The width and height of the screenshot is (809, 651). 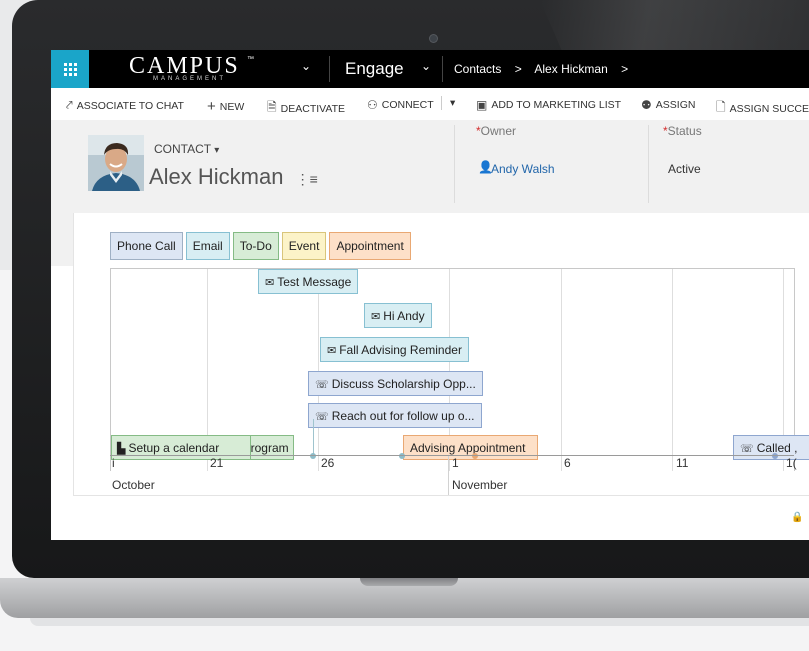 What do you see at coordinates (684, 169) in the screenshot?
I see `status-value: Active` at bounding box center [684, 169].